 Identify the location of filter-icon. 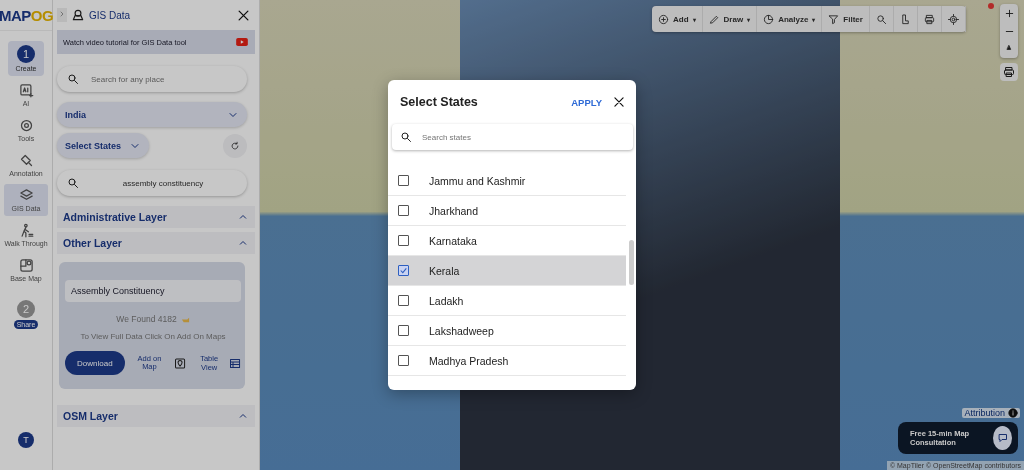
(834, 19).